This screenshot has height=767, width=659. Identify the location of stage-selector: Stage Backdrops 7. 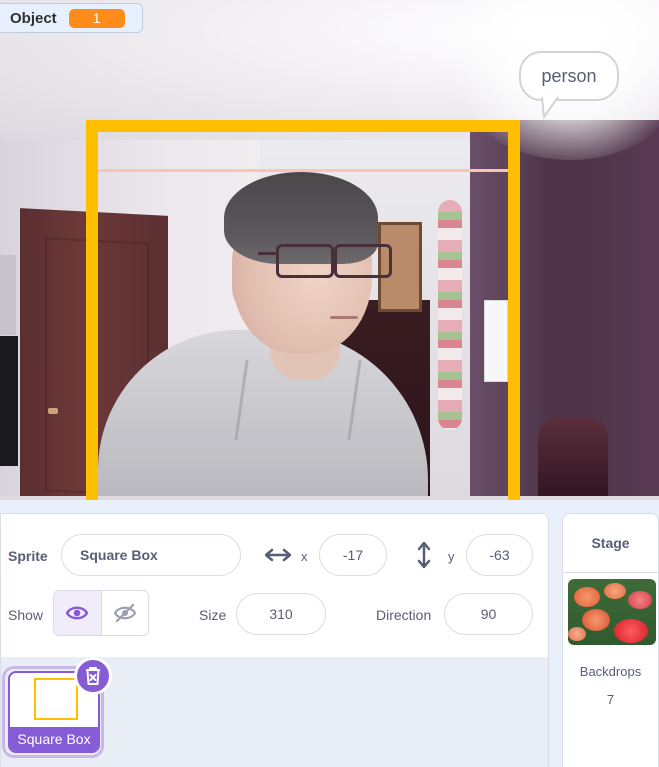
(610, 640).